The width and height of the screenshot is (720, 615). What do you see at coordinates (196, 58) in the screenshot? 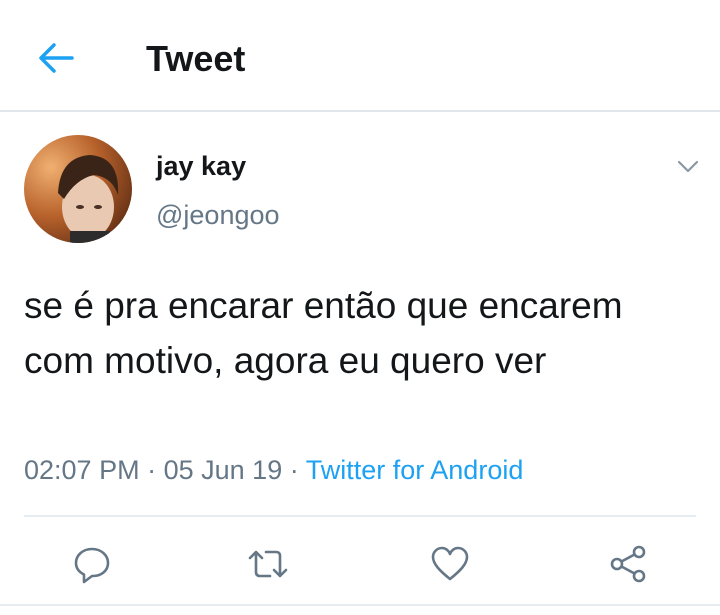
I see `page-title: Tweet` at bounding box center [196, 58].